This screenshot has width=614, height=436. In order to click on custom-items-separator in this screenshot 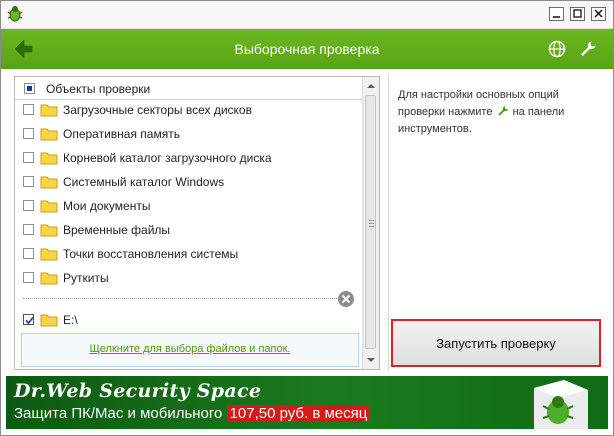, I will do `click(183, 298)`.